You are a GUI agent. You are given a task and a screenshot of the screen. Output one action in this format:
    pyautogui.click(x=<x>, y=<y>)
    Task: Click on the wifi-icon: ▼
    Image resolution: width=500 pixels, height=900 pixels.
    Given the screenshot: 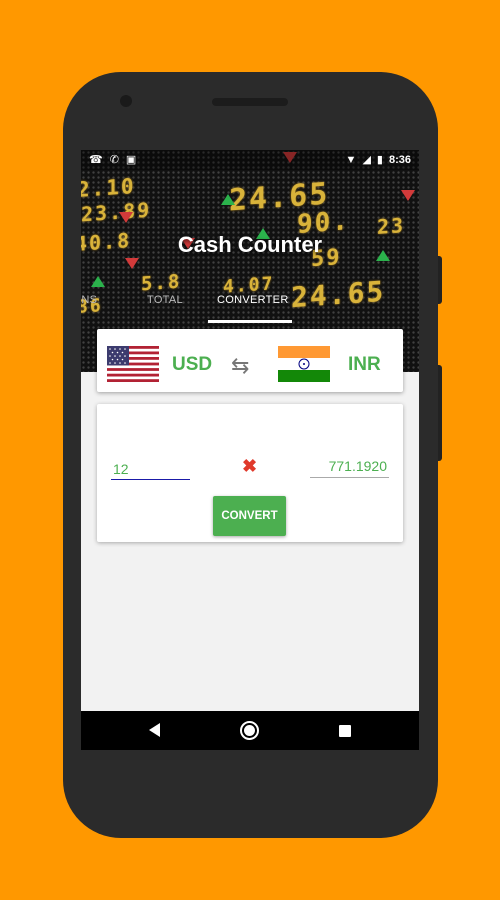 What is the action you would take?
    pyautogui.click(x=351, y=159)
    